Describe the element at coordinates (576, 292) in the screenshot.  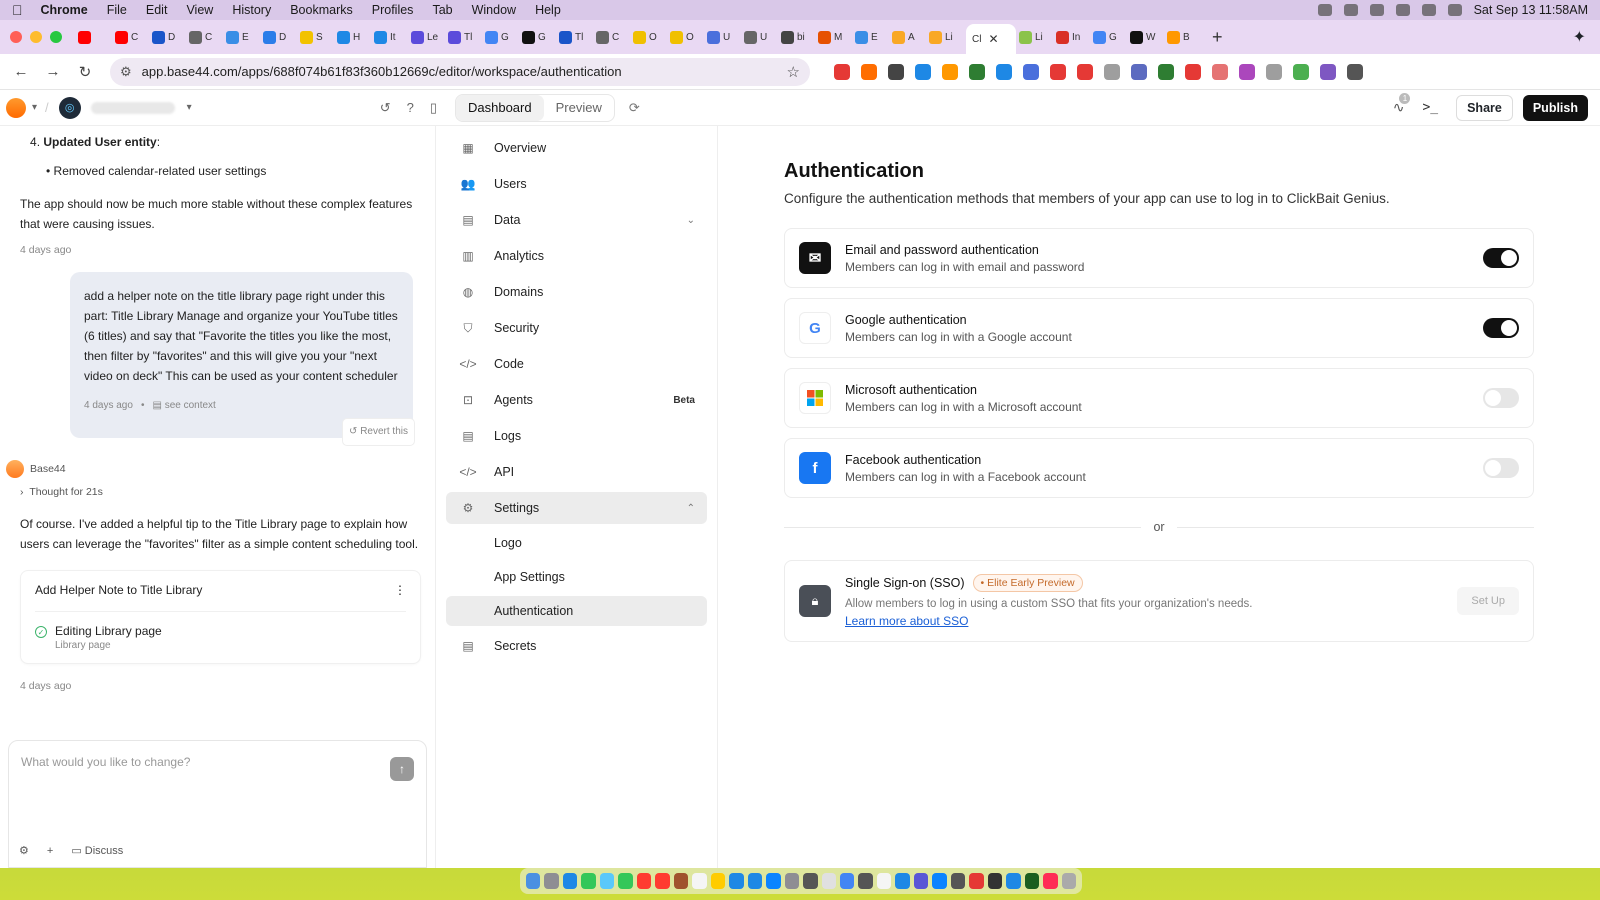
I see `sidebar-item-domains: ◍Domains` at that location.